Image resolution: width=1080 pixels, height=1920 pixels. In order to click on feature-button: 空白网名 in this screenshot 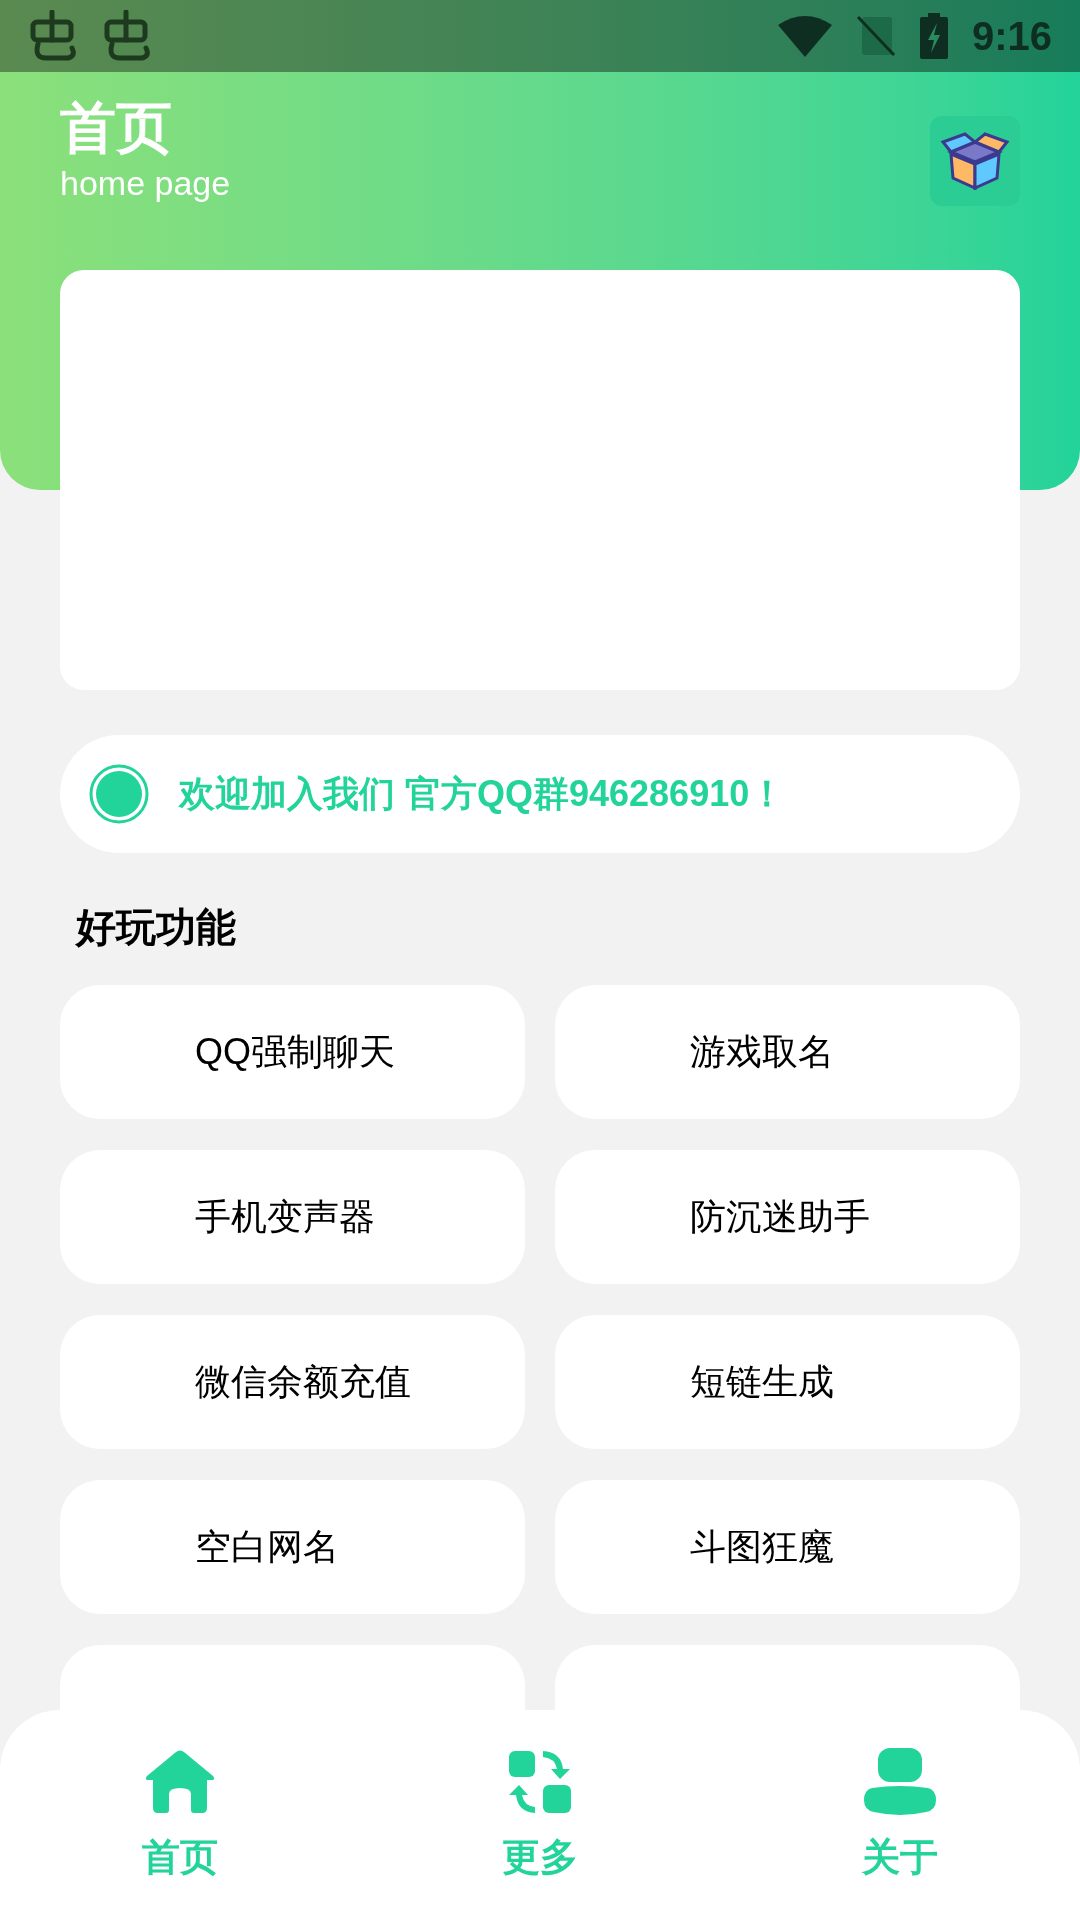, I will do `click(292, 1547)`.